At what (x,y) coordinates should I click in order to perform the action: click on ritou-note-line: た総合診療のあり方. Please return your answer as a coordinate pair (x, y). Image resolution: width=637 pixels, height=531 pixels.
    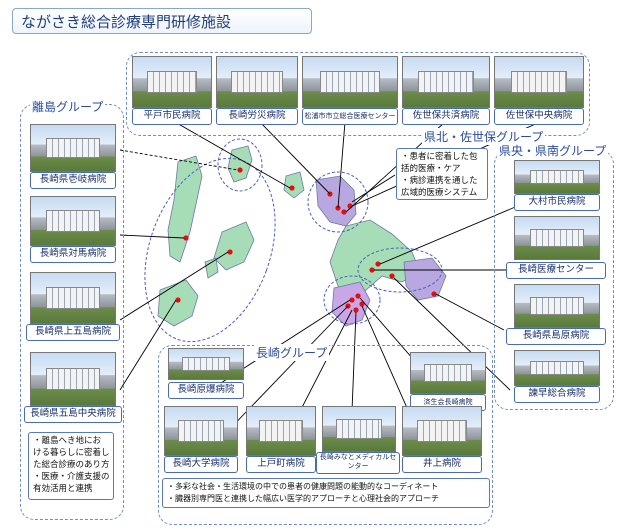
    Looking at the image, I should click on (71, 465).